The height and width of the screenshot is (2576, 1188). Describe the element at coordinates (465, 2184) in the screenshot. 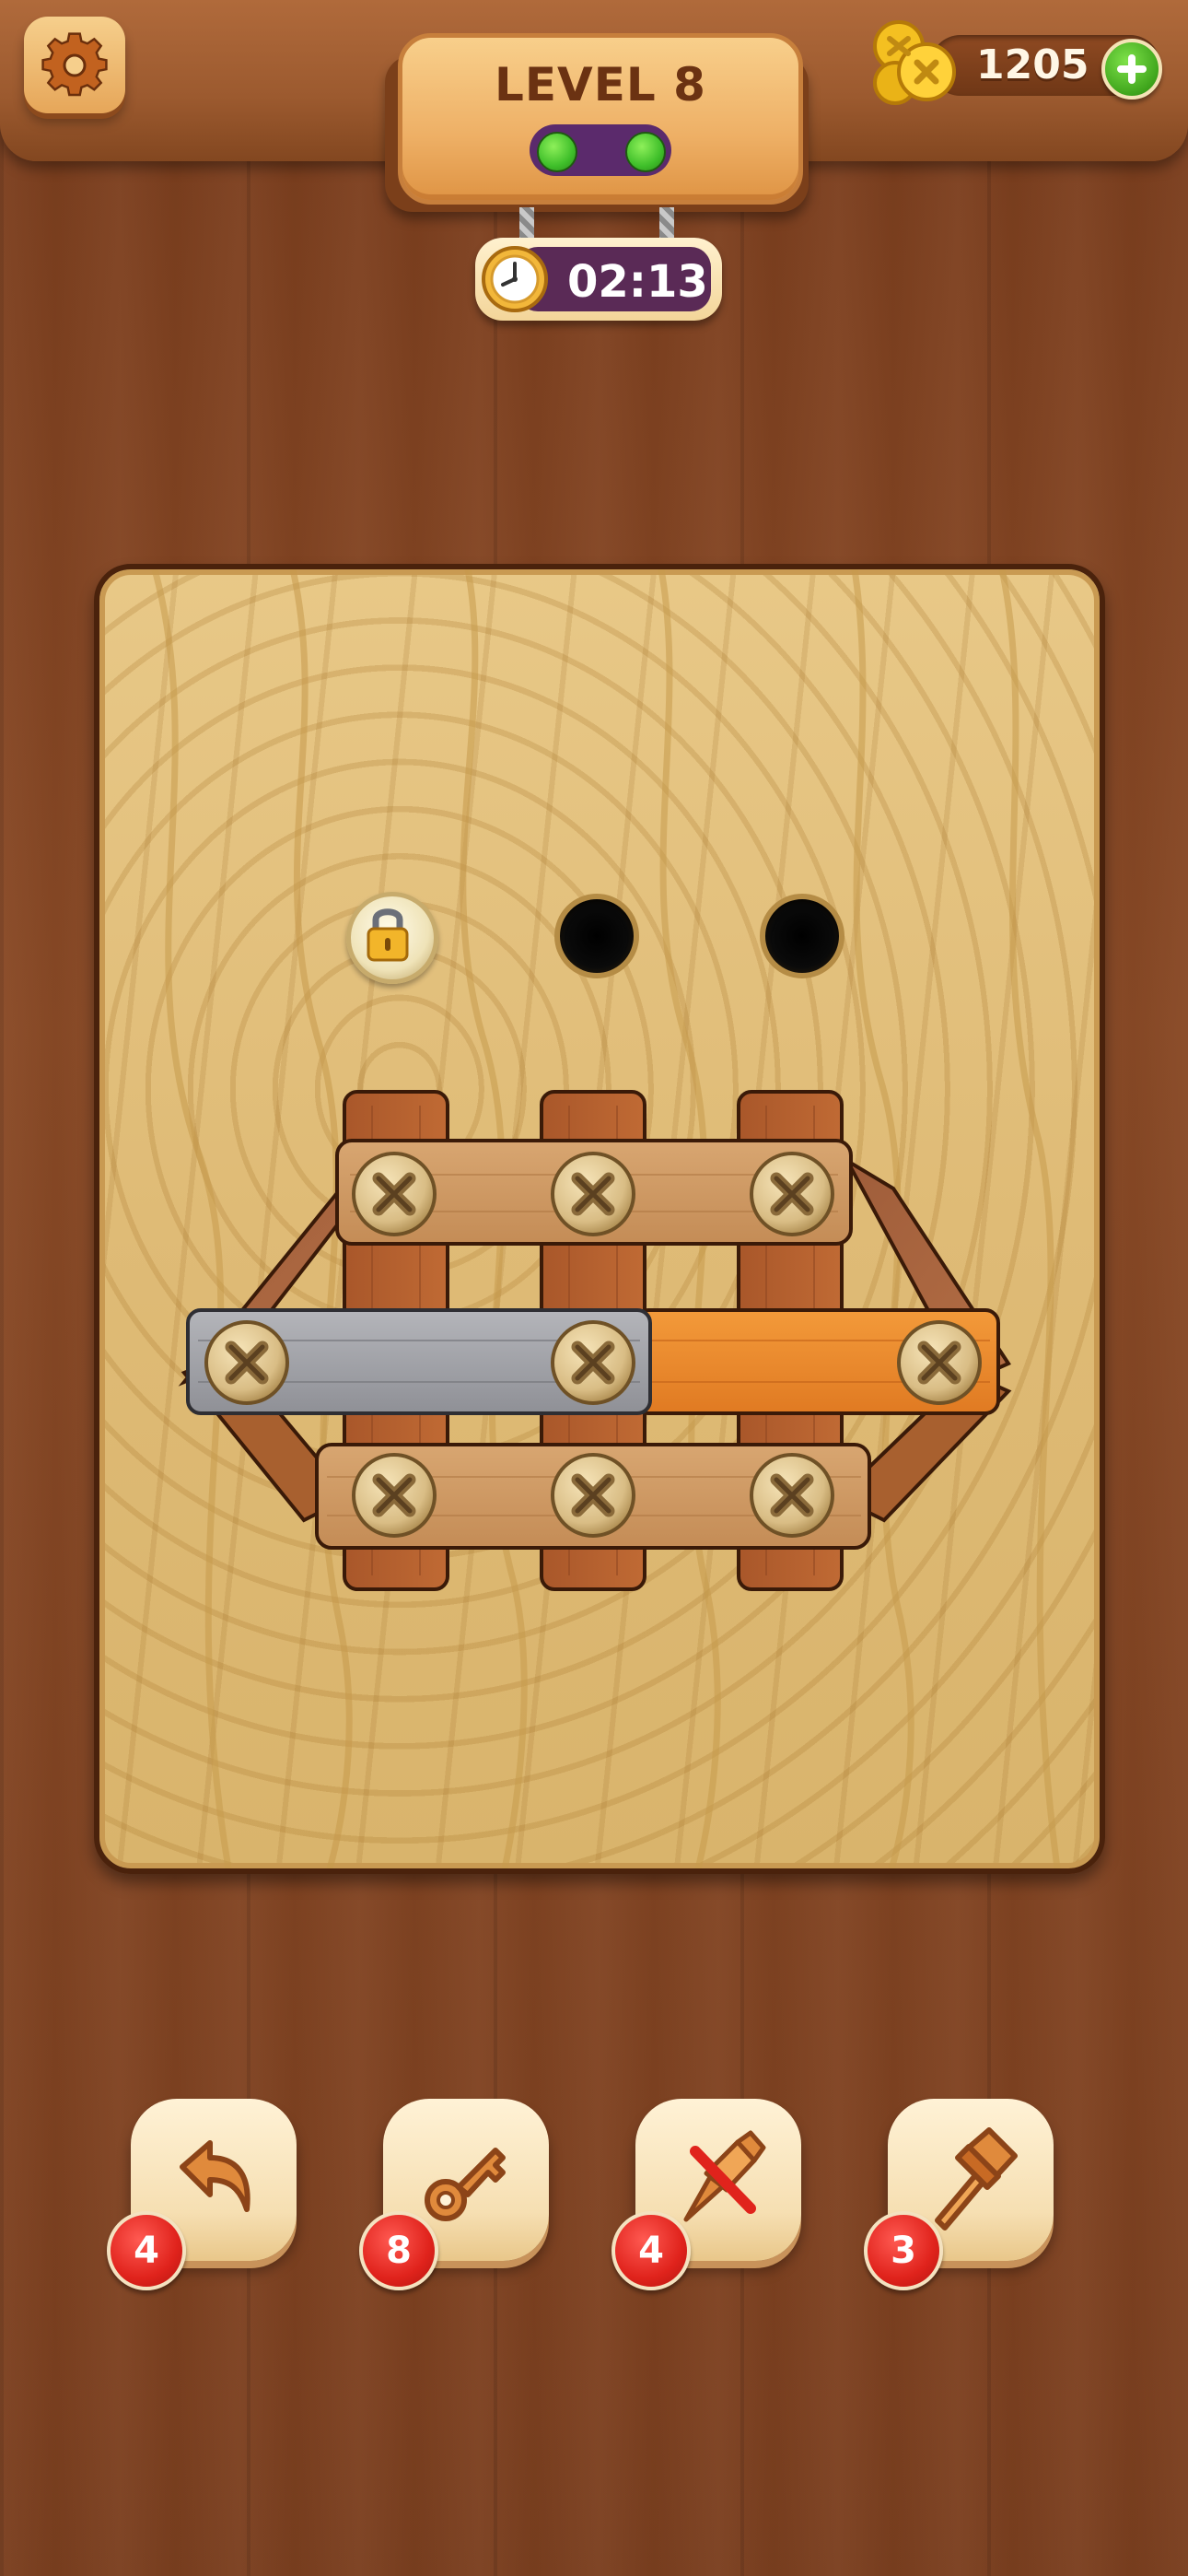

I see `key-icon` at that location.